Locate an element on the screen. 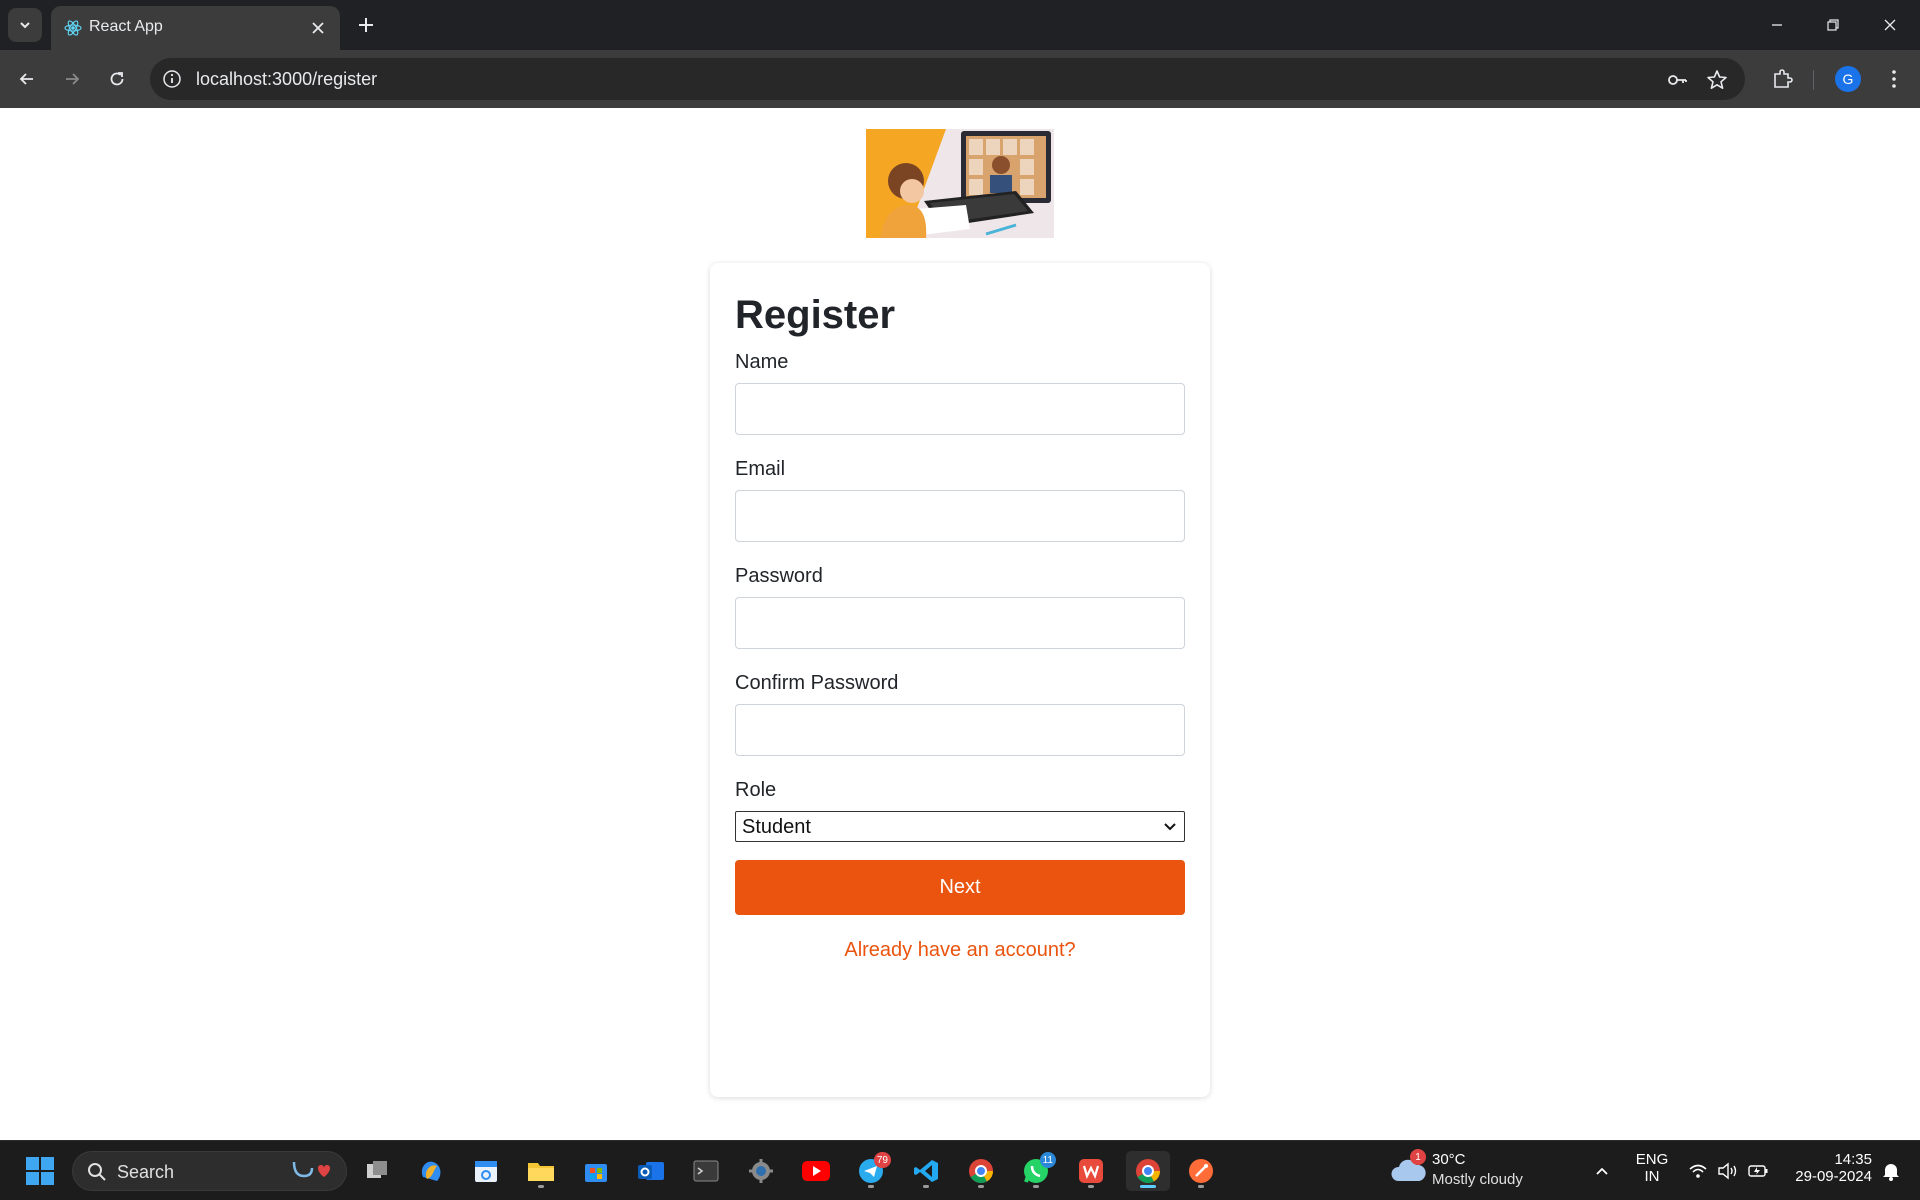 The height and width of the screenshot is (1200, 1920). telegram-badge: 79 is located at coordinates (882, 1160).